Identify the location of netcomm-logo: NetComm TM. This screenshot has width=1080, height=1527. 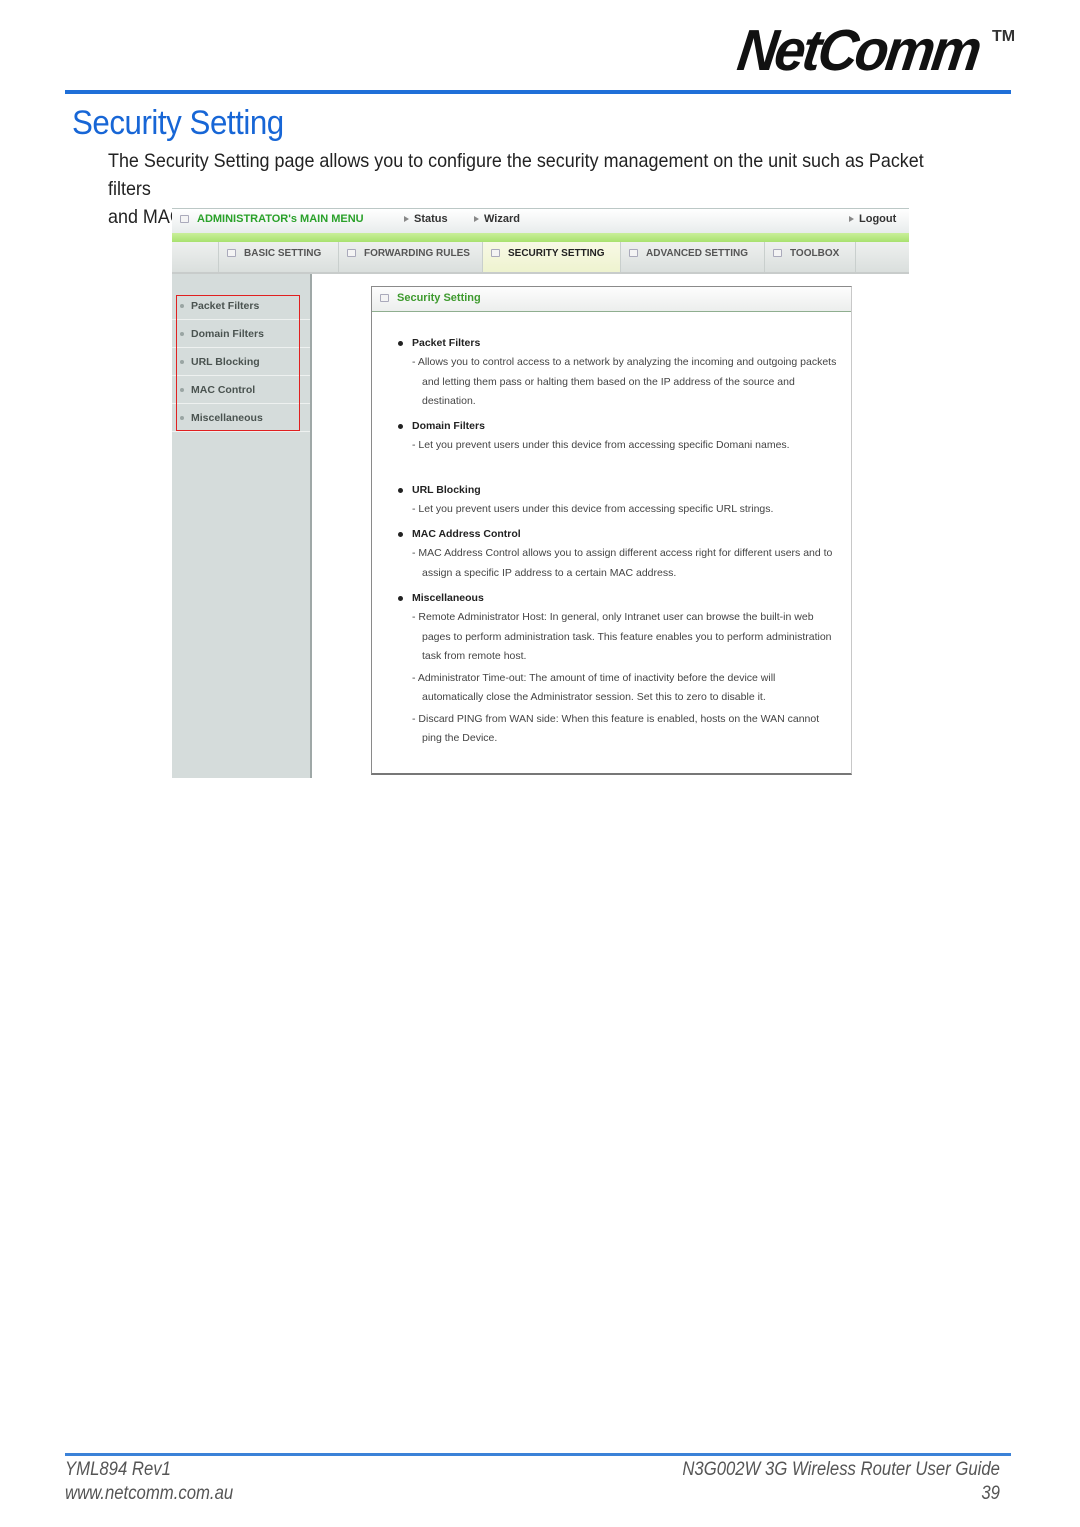
(878, 50).